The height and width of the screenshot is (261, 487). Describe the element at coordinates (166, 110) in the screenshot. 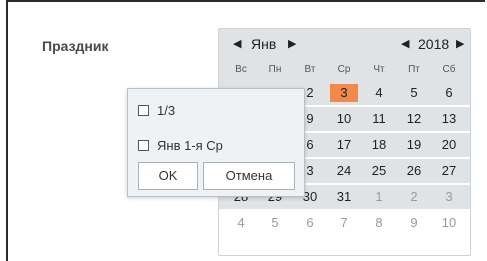

I see `option-date-label: 1/3` at that location.